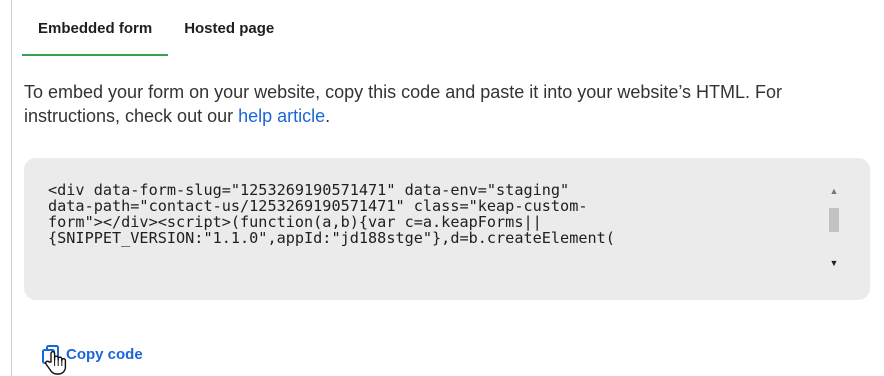 Image resolution: width=884 pixels, height=376 pixels. Describe the element at coordinates (281, 116) in the screenshot. I see `help-article-link: help article` at that location.